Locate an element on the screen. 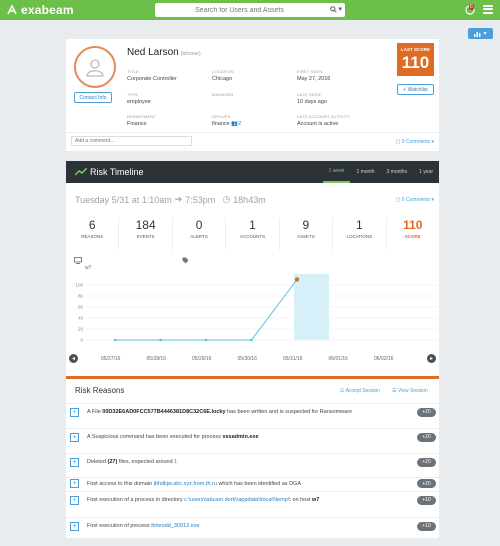 The image size is (500, 546). timeline-next-button: ▸ is located at coordinates (431, 358).